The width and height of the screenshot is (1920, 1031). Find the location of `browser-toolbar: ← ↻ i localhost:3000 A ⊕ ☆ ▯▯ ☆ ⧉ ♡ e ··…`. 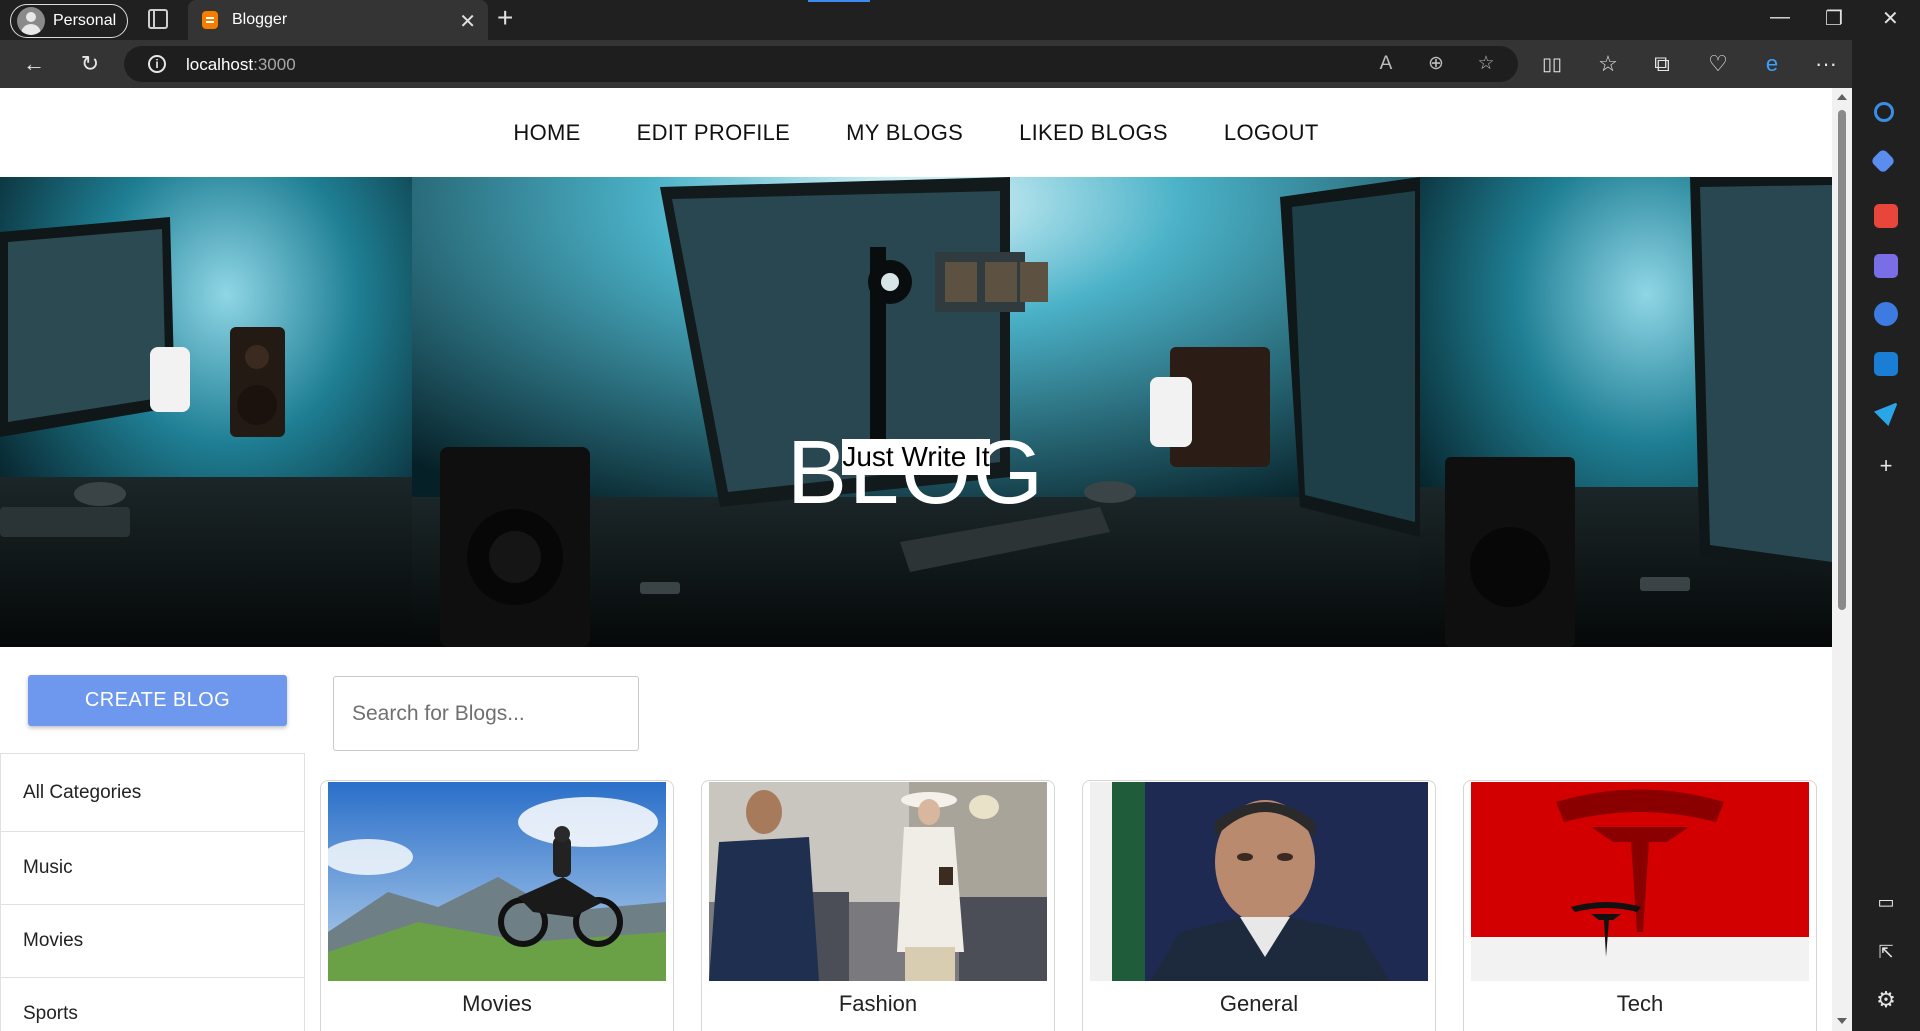

browser-toolbar: ← ↻ i localhost:3000 A ⊕ ☆ ▯▯ ☆ ⧉ ♡ e ··… is located at coordinates (960, 64).